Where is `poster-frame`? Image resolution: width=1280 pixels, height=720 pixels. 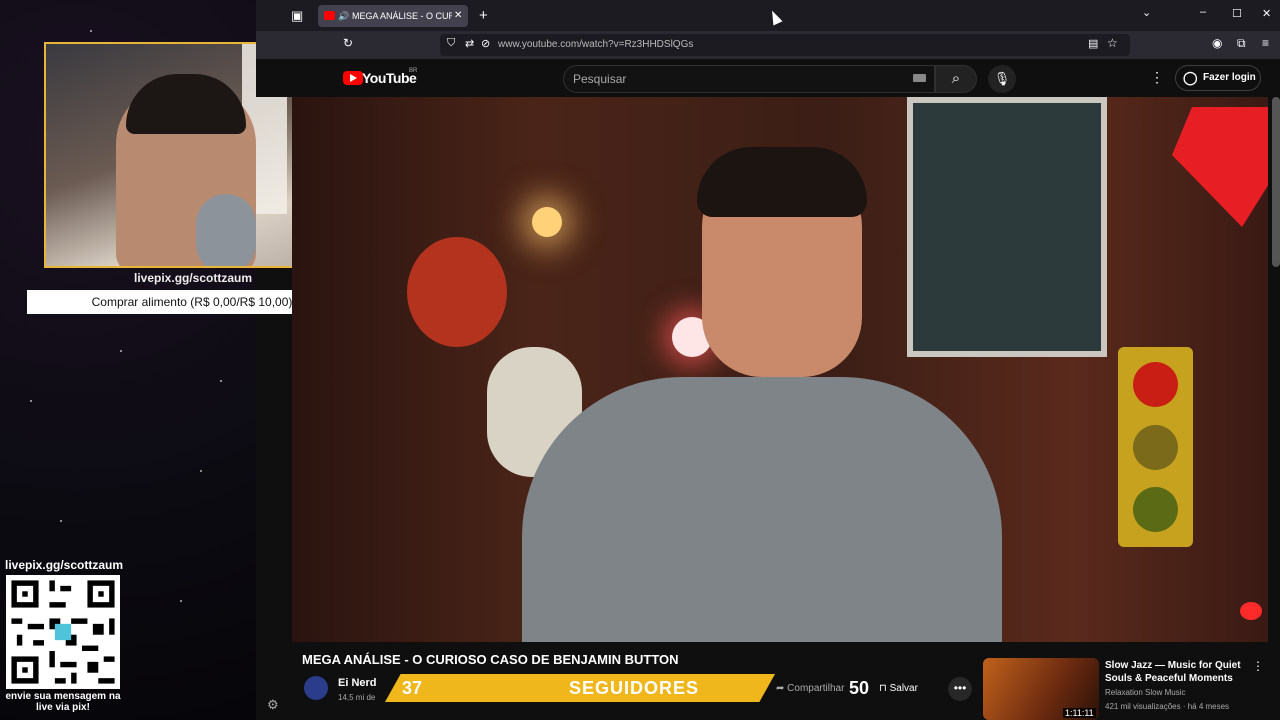 poster-frame is located at coordinates (1007, 227).